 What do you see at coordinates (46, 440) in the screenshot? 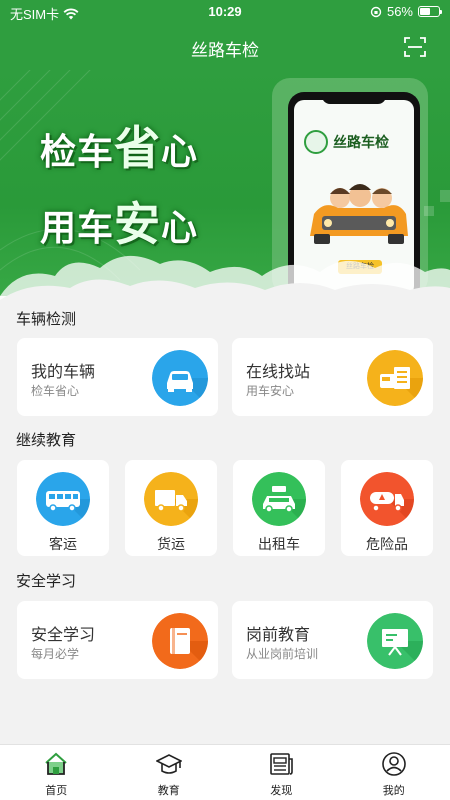
I see `section-title-education: 继续教育` at bounding box center [46, 440].